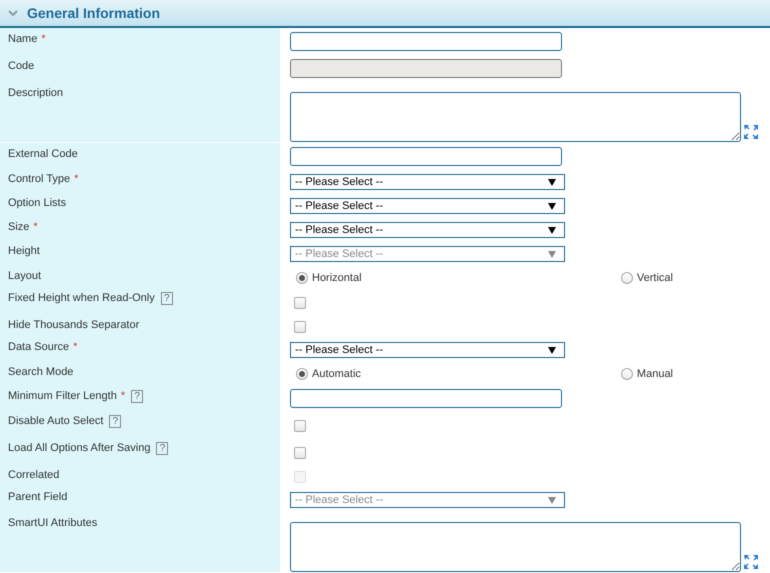 The height and width of the screenshot is (573, 770). I want to click on field-label: Load All Options After Saving, so click(79, 448).